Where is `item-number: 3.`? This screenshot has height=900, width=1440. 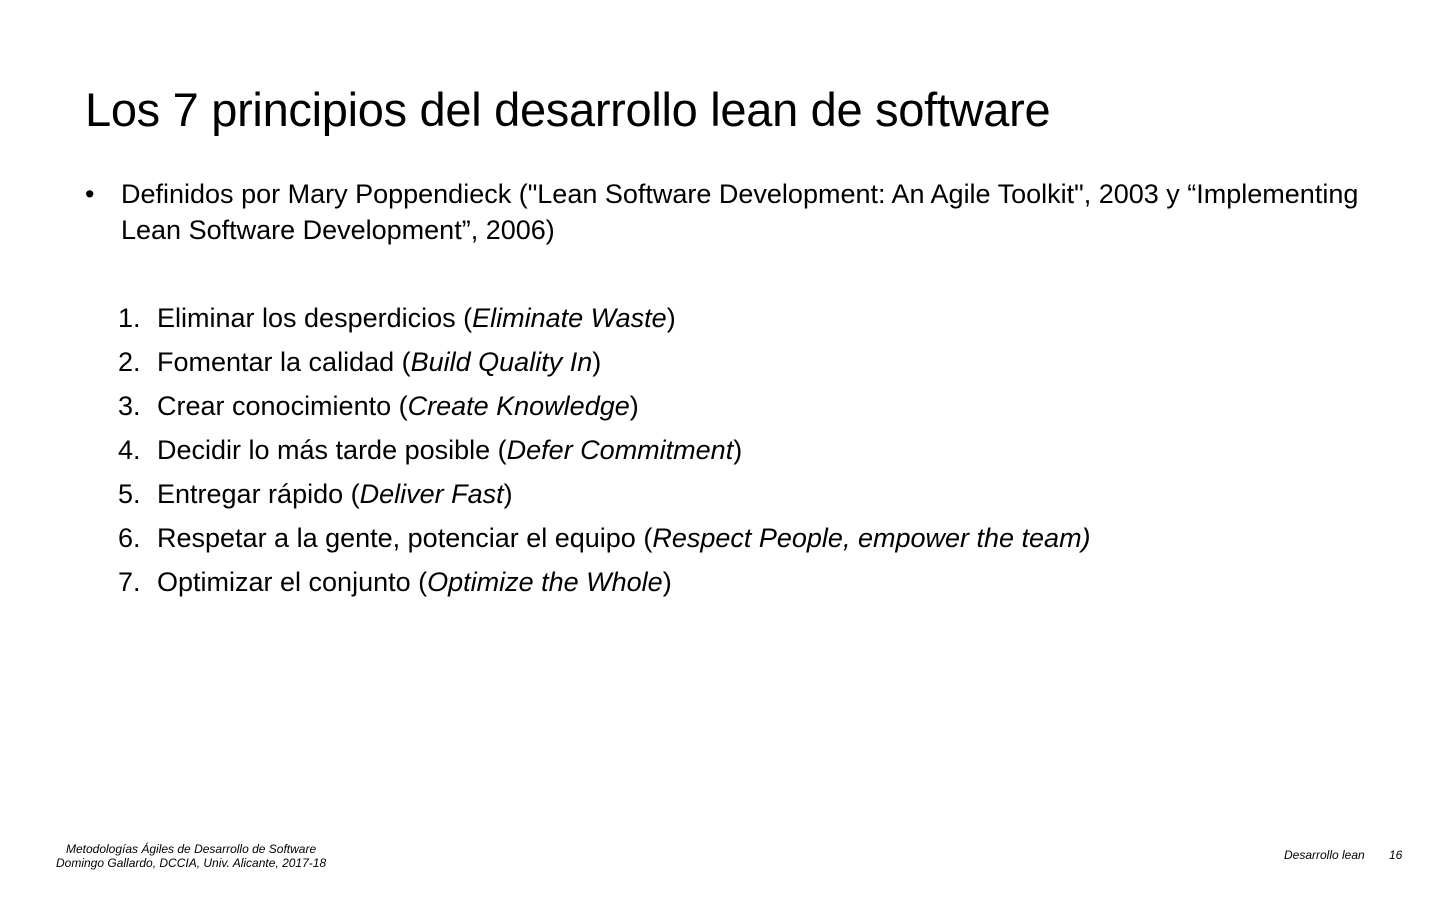 item-number: 3. is located at coordinates (129, 406).